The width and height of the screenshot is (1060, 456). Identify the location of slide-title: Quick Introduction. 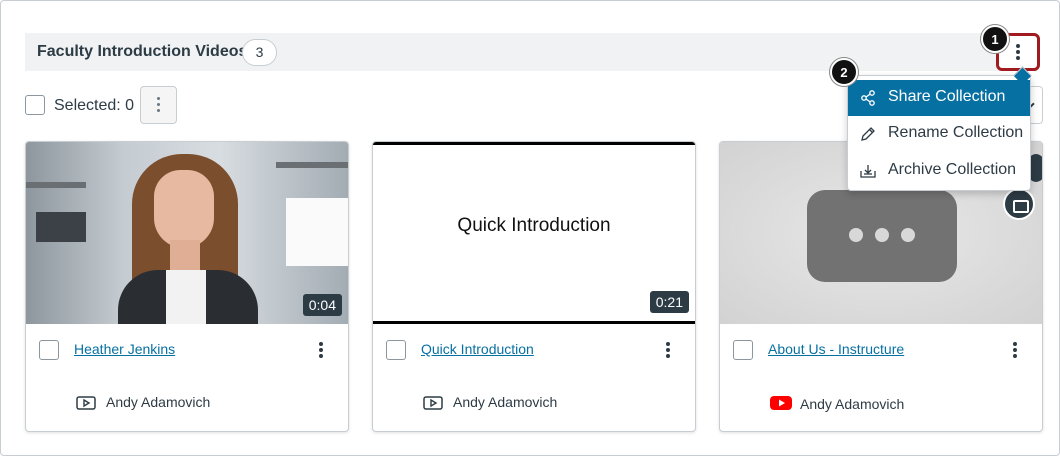
(534, 225).